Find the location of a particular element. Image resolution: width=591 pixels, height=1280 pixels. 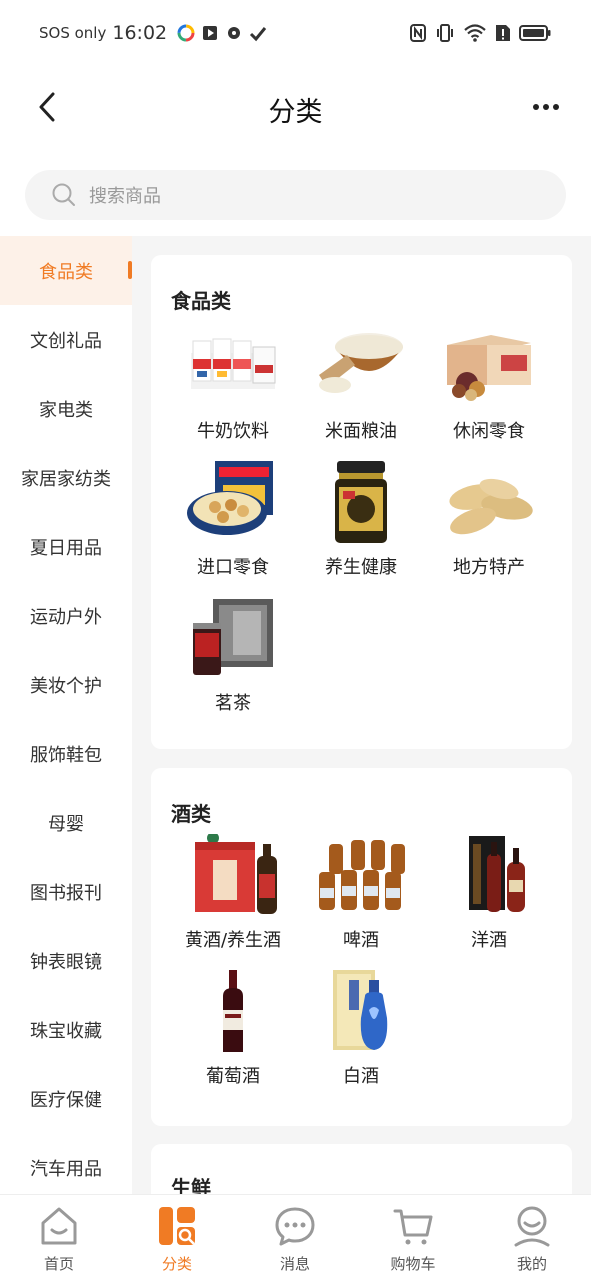

category-label: 牛奶饮料 is located at coordinates (233, 431).